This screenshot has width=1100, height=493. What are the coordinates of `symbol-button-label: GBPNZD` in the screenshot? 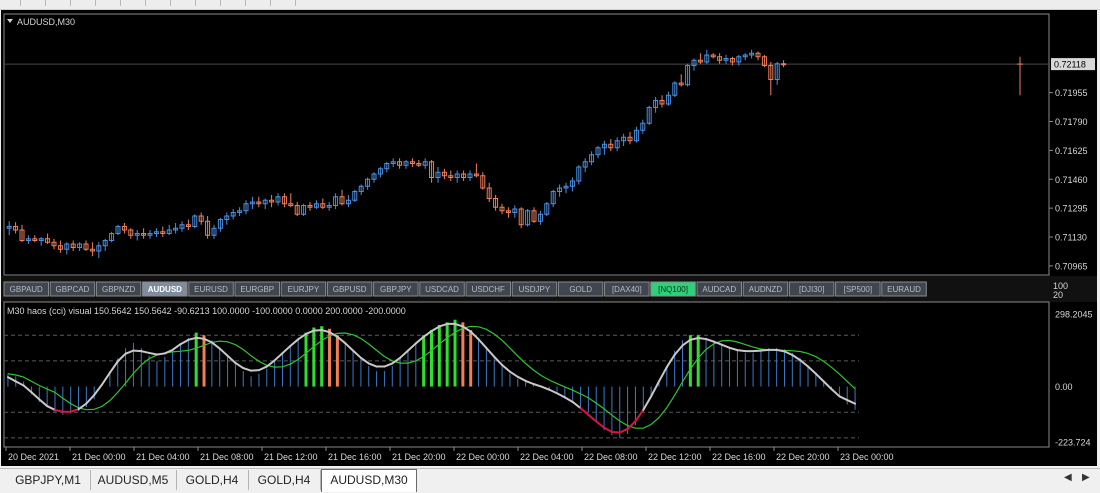 It's located at (119, 289).